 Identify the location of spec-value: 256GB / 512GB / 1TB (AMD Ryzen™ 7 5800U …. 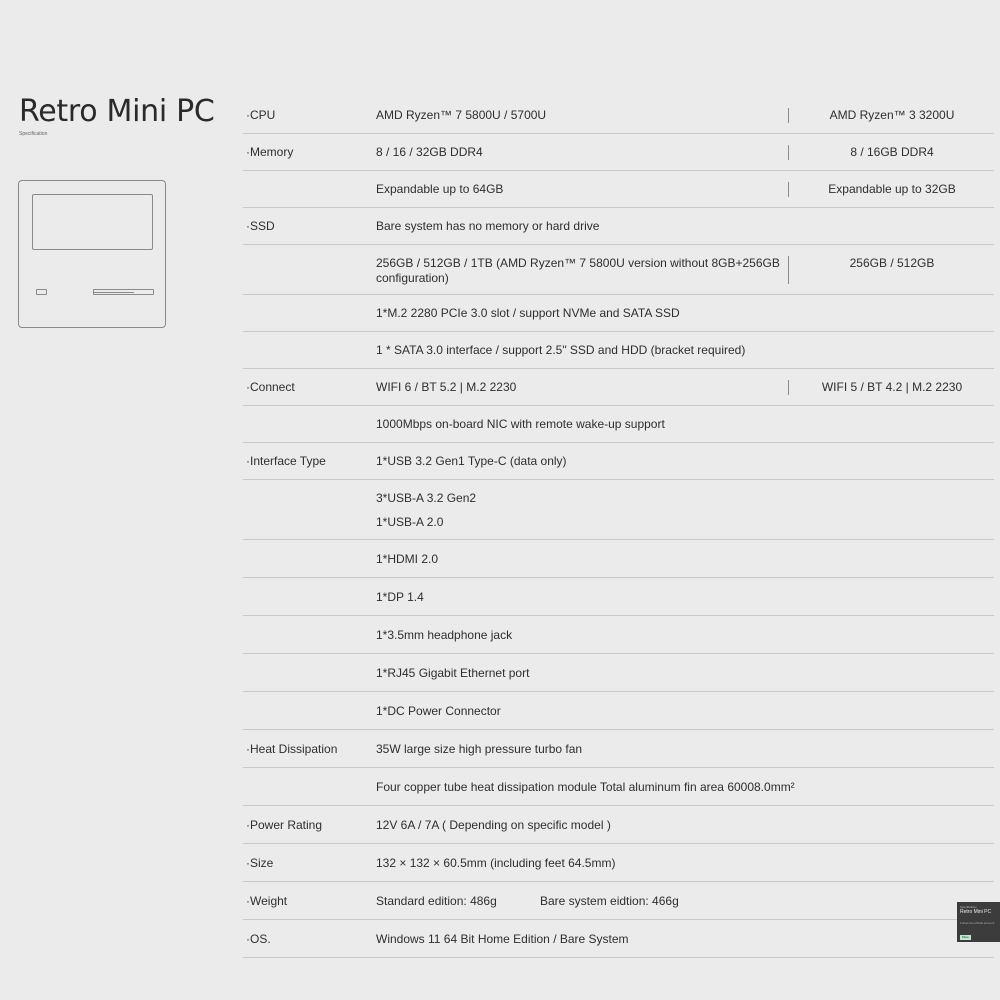
(578, 270).